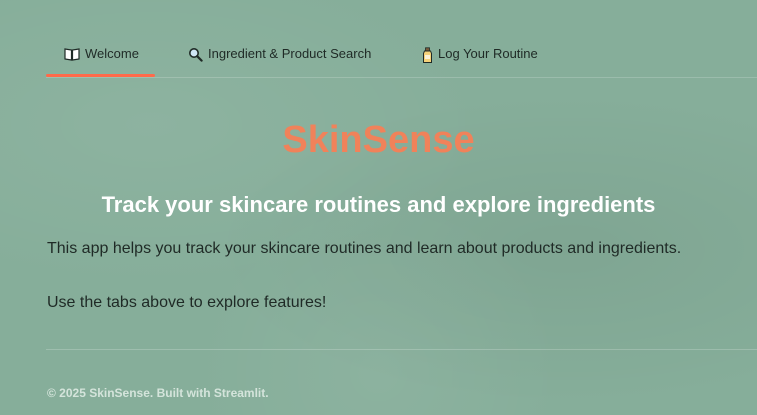 The height and width of the screenshot is (415, 757). I want to click on tab-search-label: Ingredient & Product Search, so click(290, 53).